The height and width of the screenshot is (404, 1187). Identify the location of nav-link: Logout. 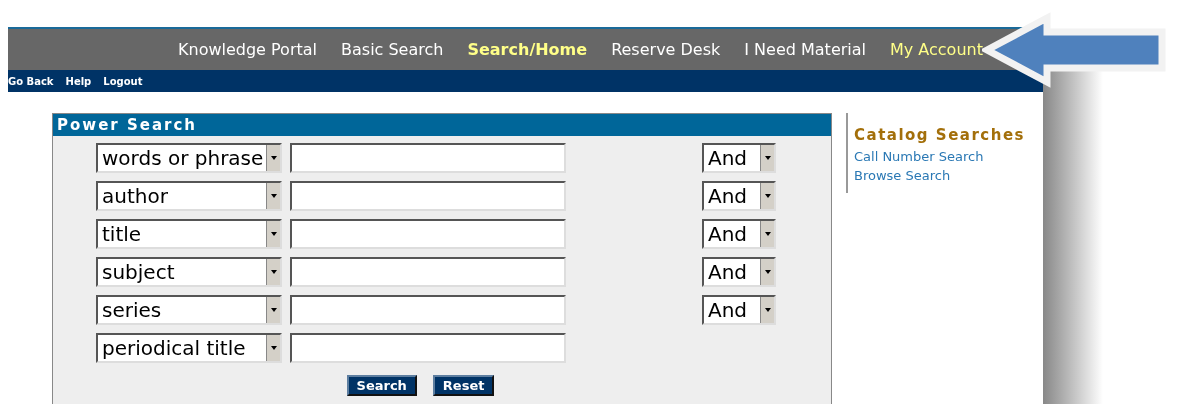
(123, 81).